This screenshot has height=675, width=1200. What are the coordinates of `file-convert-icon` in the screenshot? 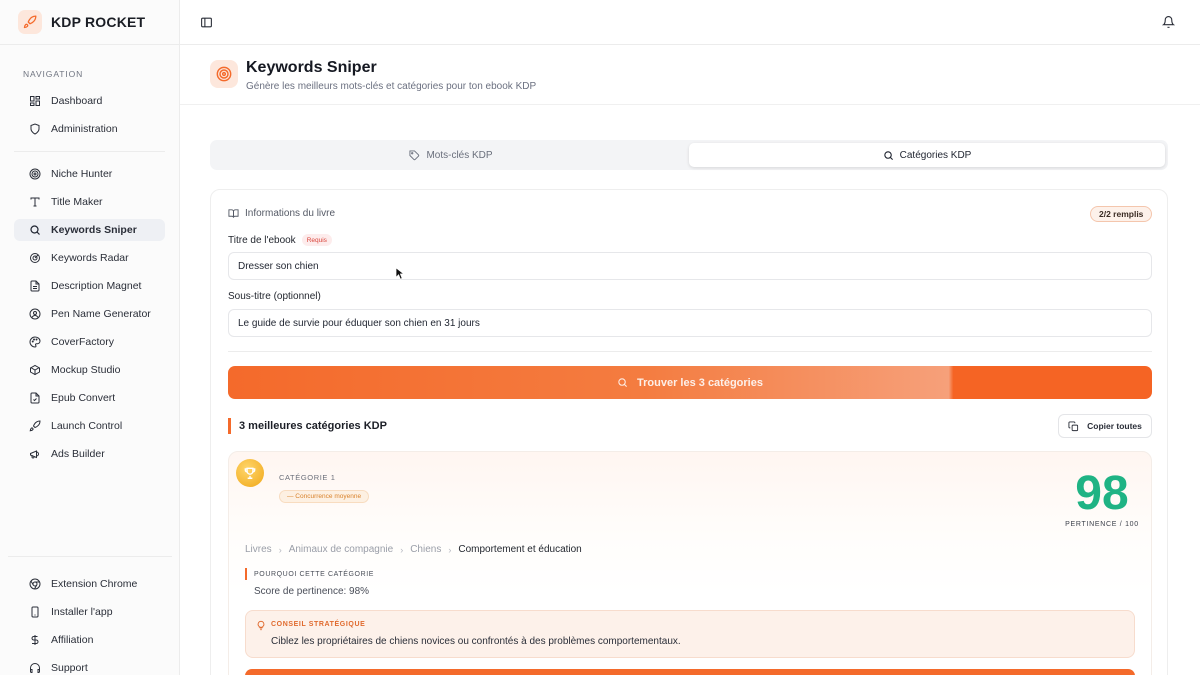 It's located at (34, 398).